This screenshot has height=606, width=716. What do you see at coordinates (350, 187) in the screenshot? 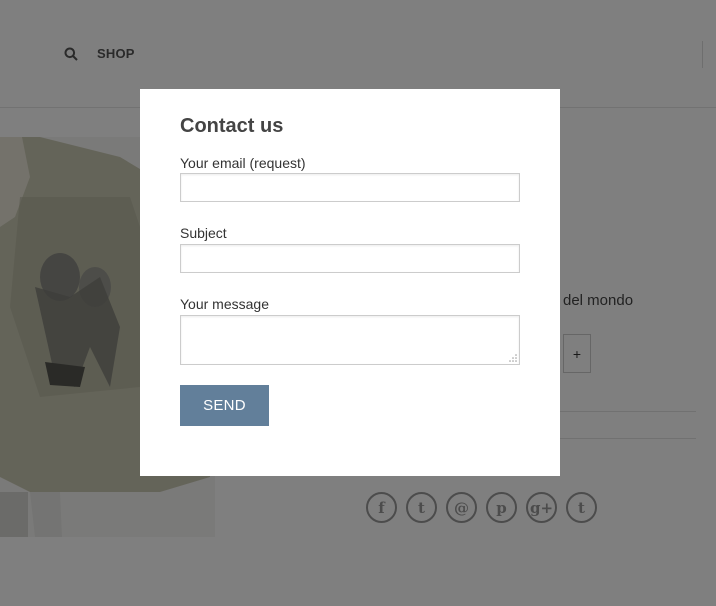
I see `email-field` at bounding box center [350, 187].